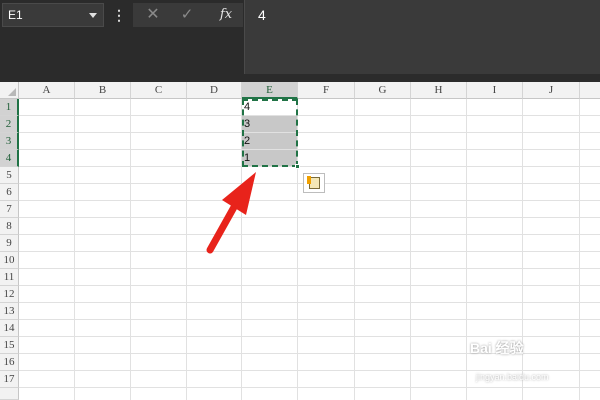  Describe the element at coordinates (9, 294) in the screenshot. I see `row-header-12: 12` at that location.